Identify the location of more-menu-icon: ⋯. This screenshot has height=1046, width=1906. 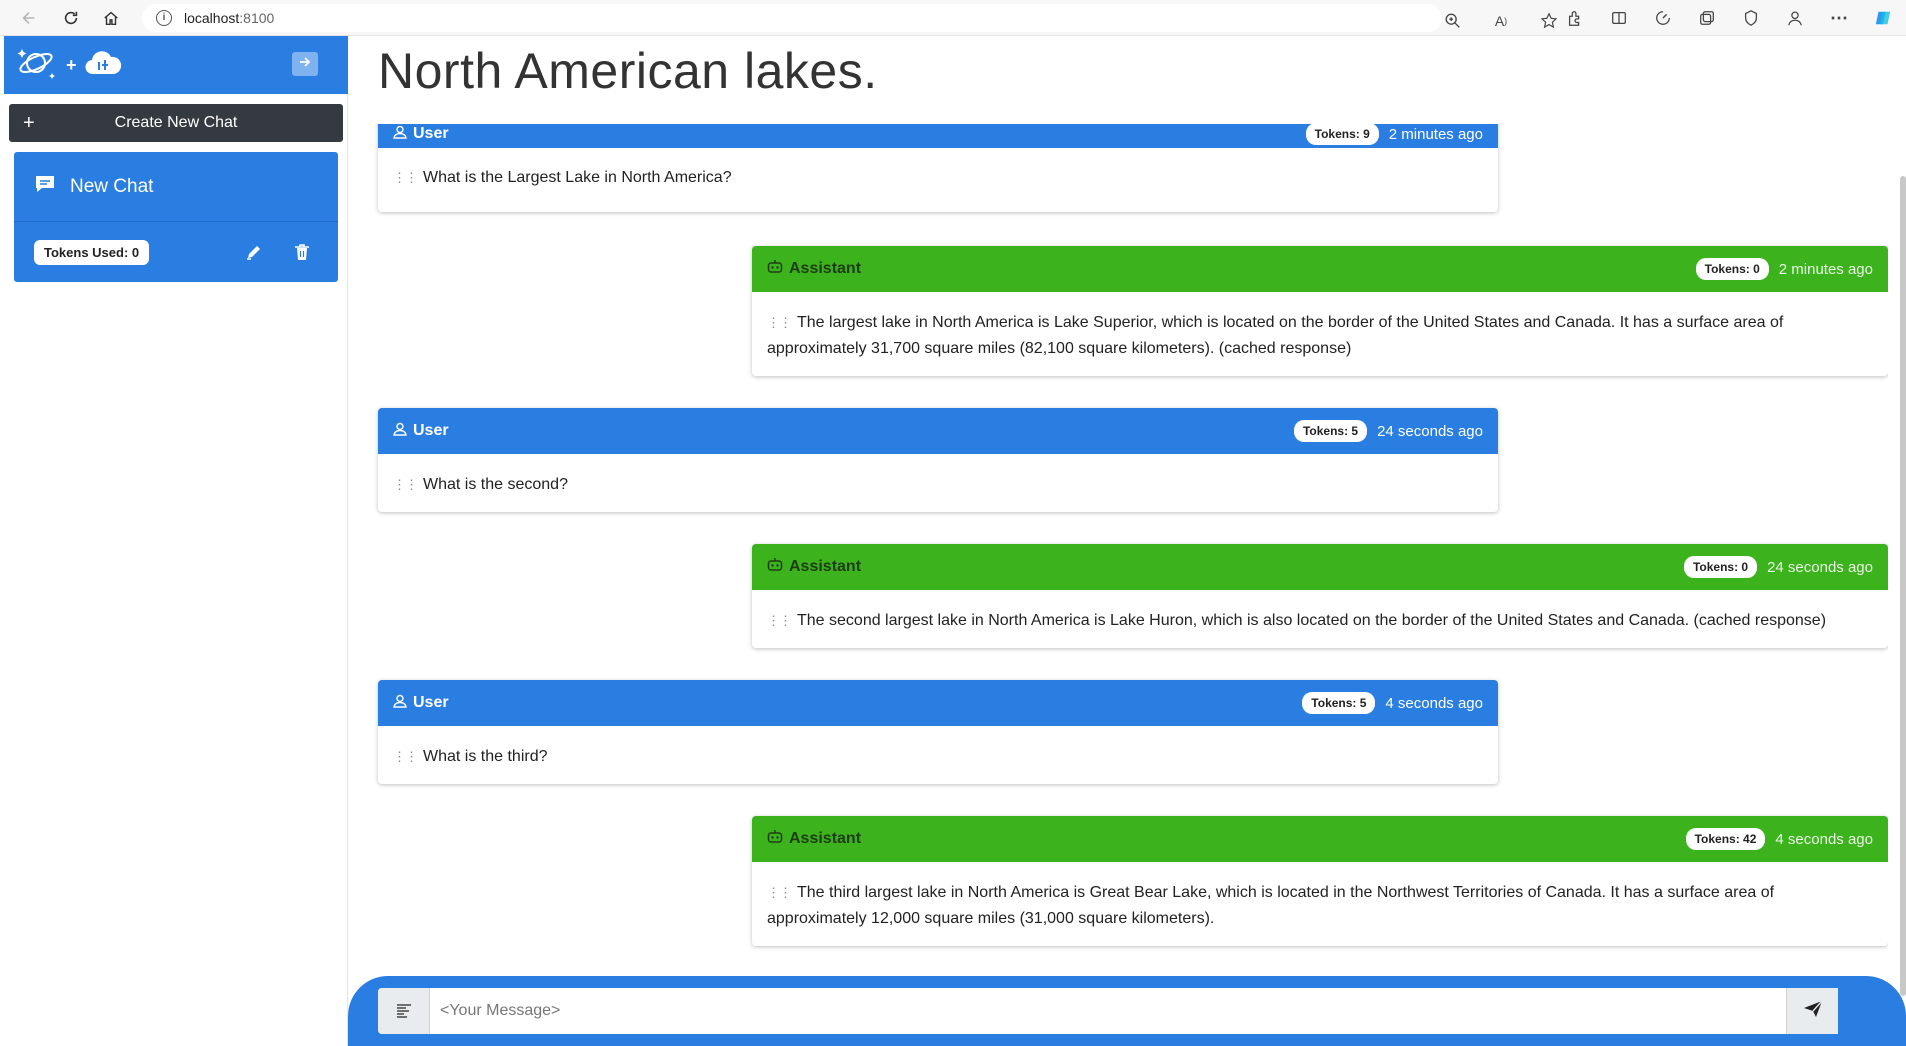
(1839, 18).